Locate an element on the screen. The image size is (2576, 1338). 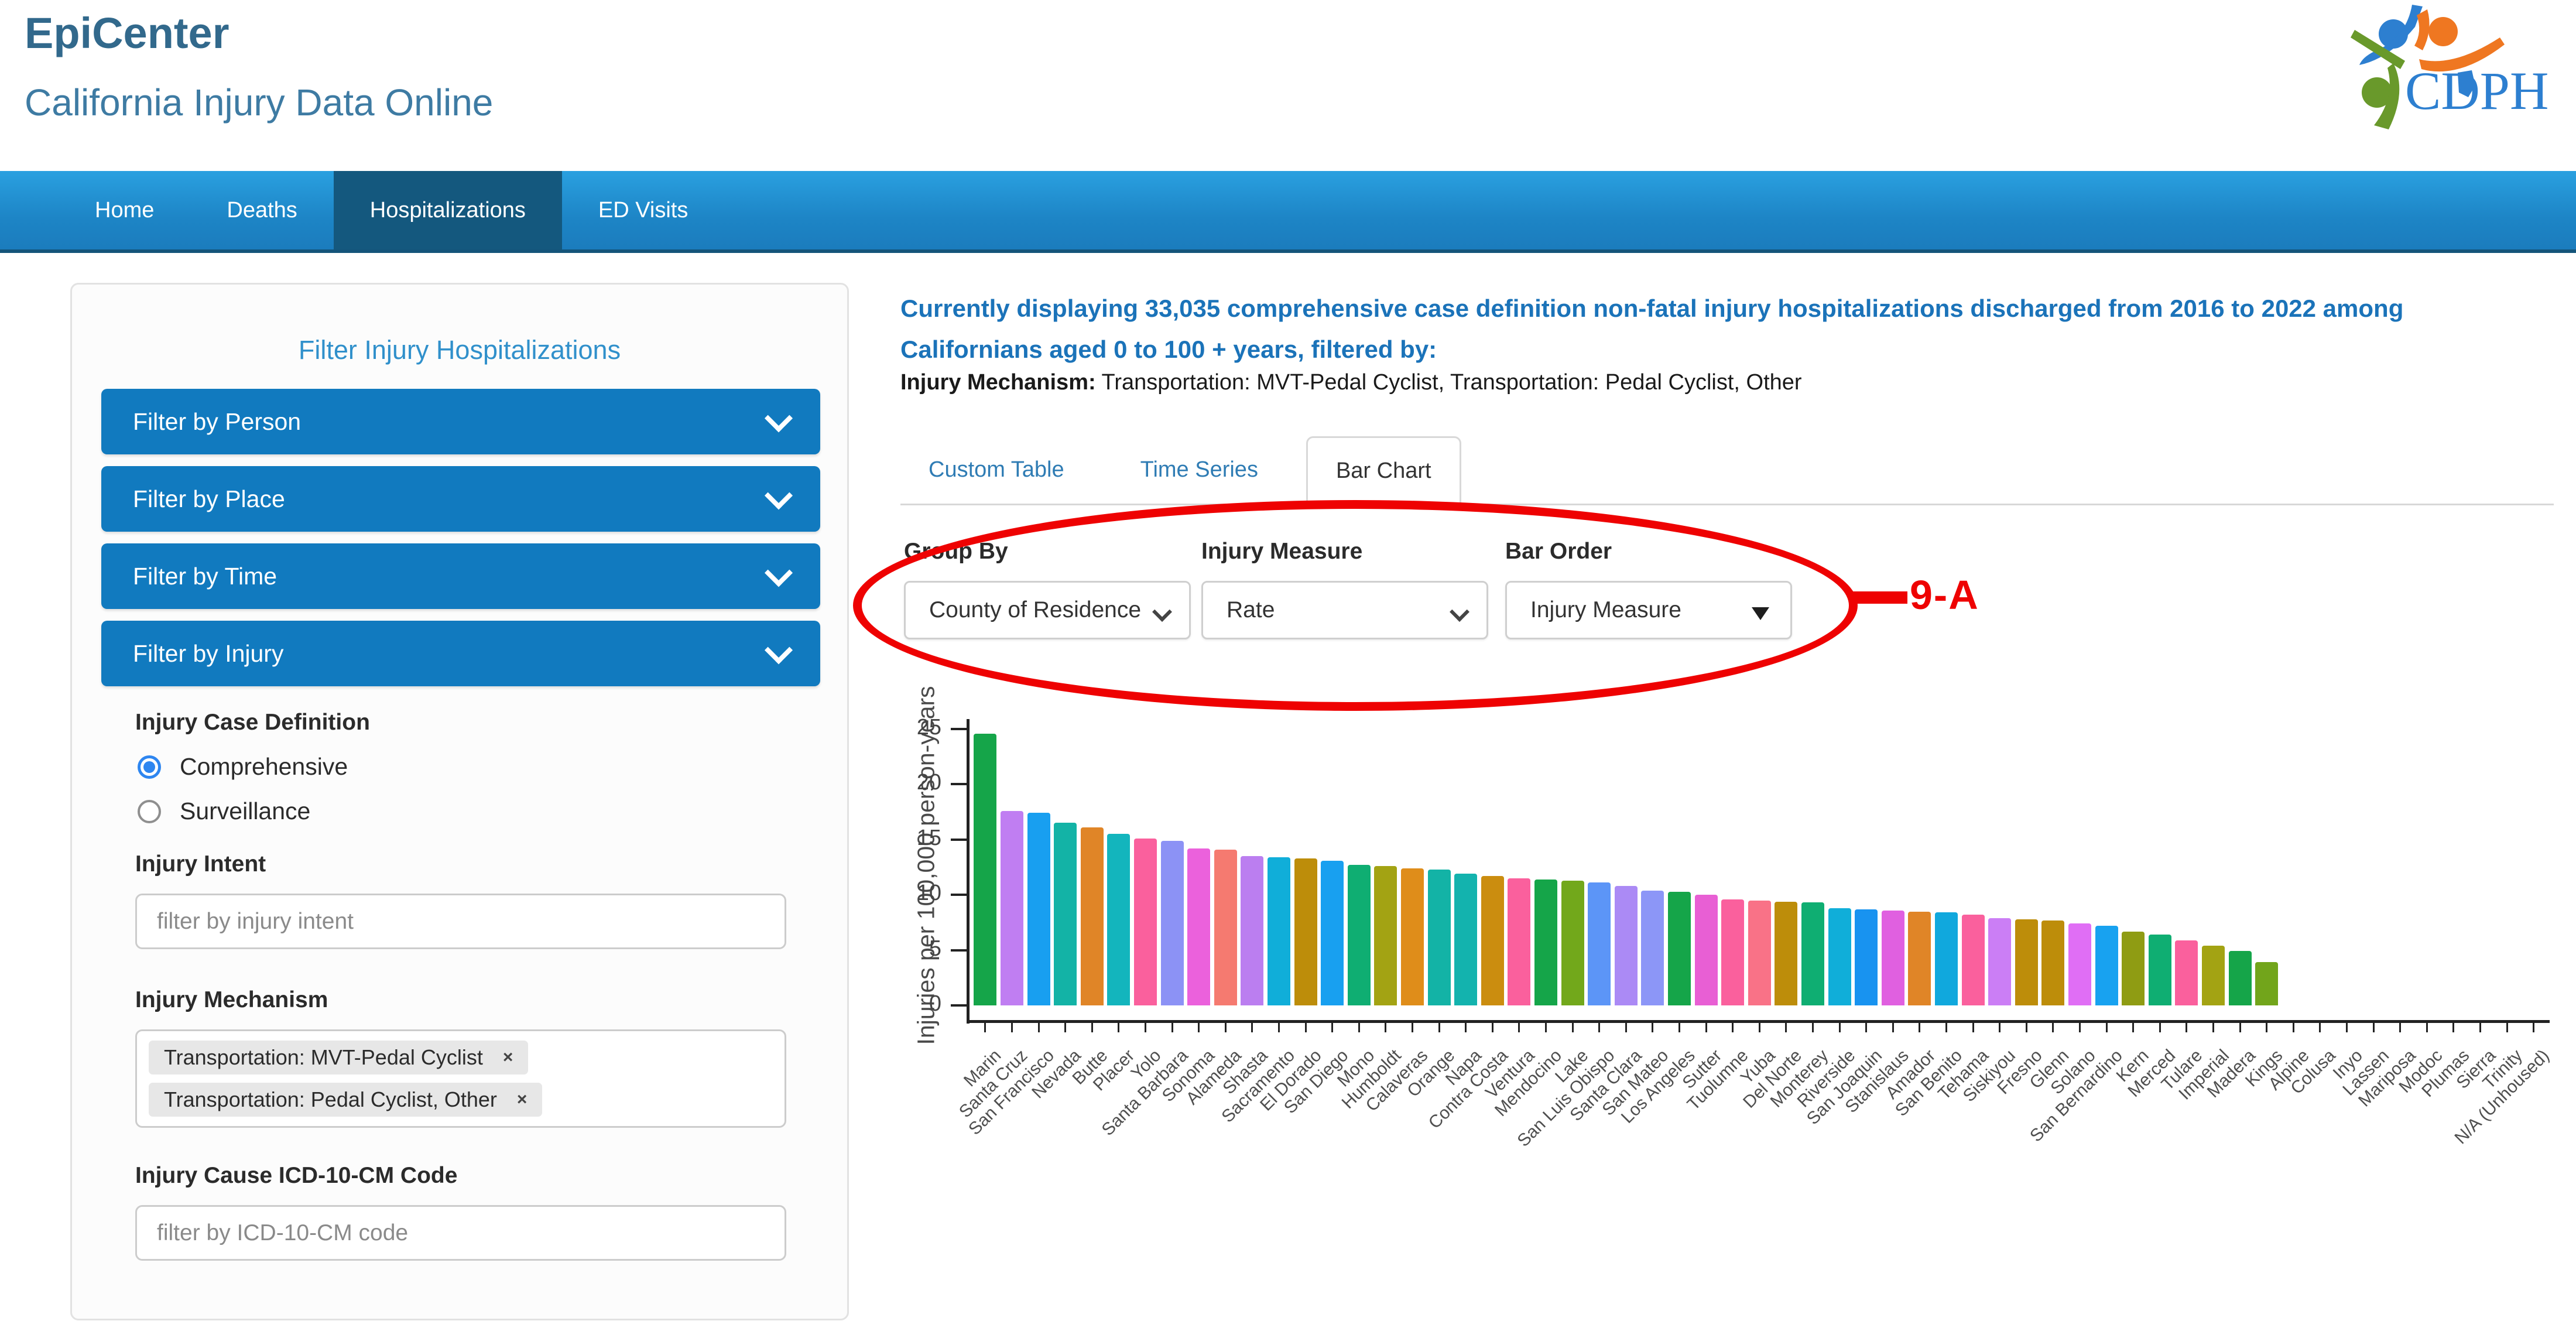
control-group-group-by: Group By County of Residence is located at coordinates (1047, 589).